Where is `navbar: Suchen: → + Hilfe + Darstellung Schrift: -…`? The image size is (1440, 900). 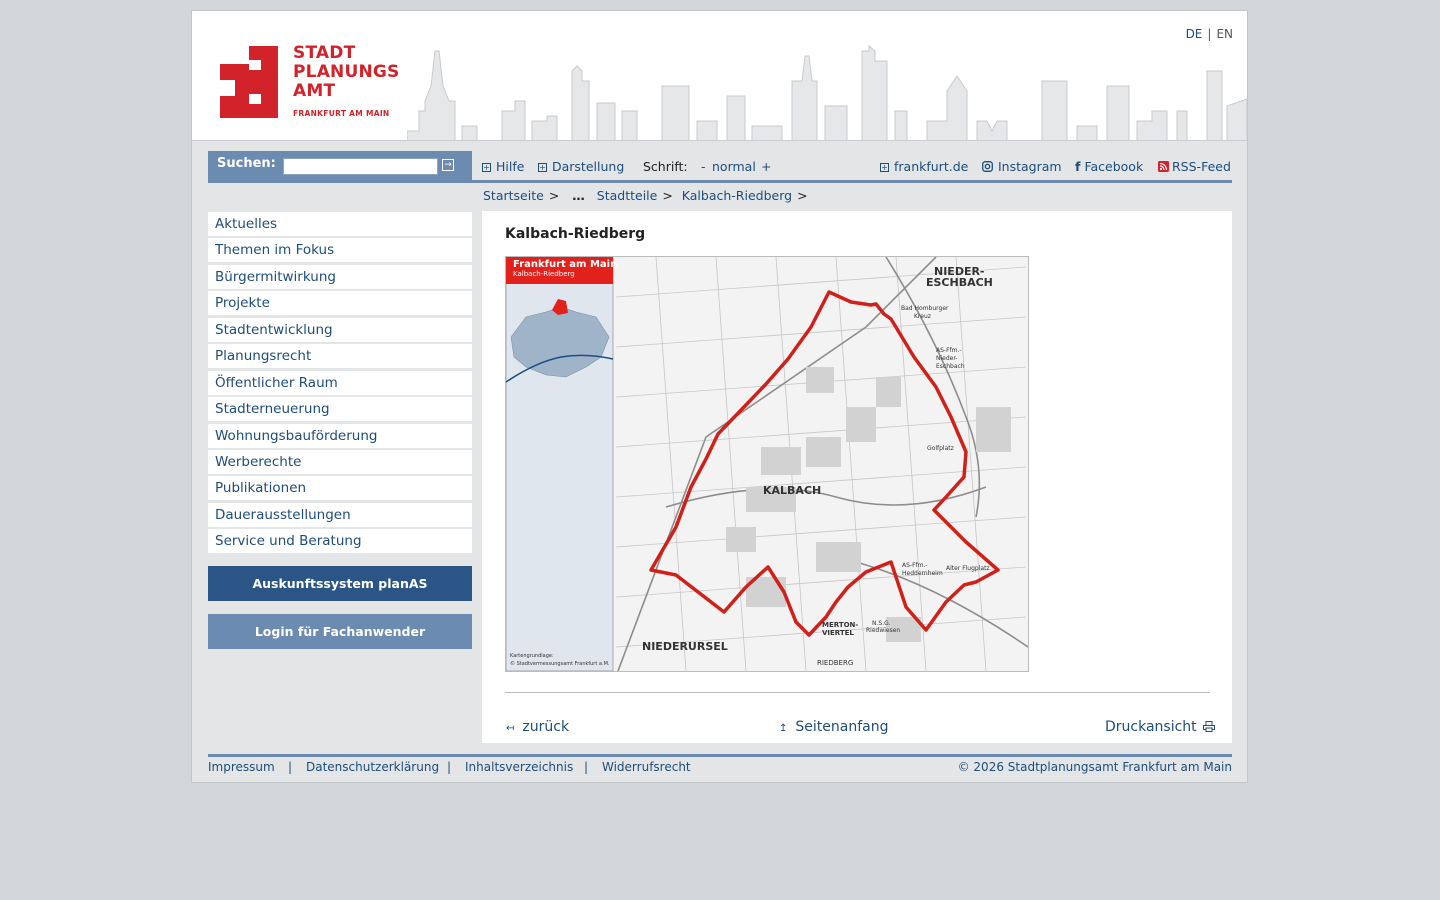
navbar: Suchen: → + Hilfe + Darstellung Schrift: -… is located at coordinates (720, 167).